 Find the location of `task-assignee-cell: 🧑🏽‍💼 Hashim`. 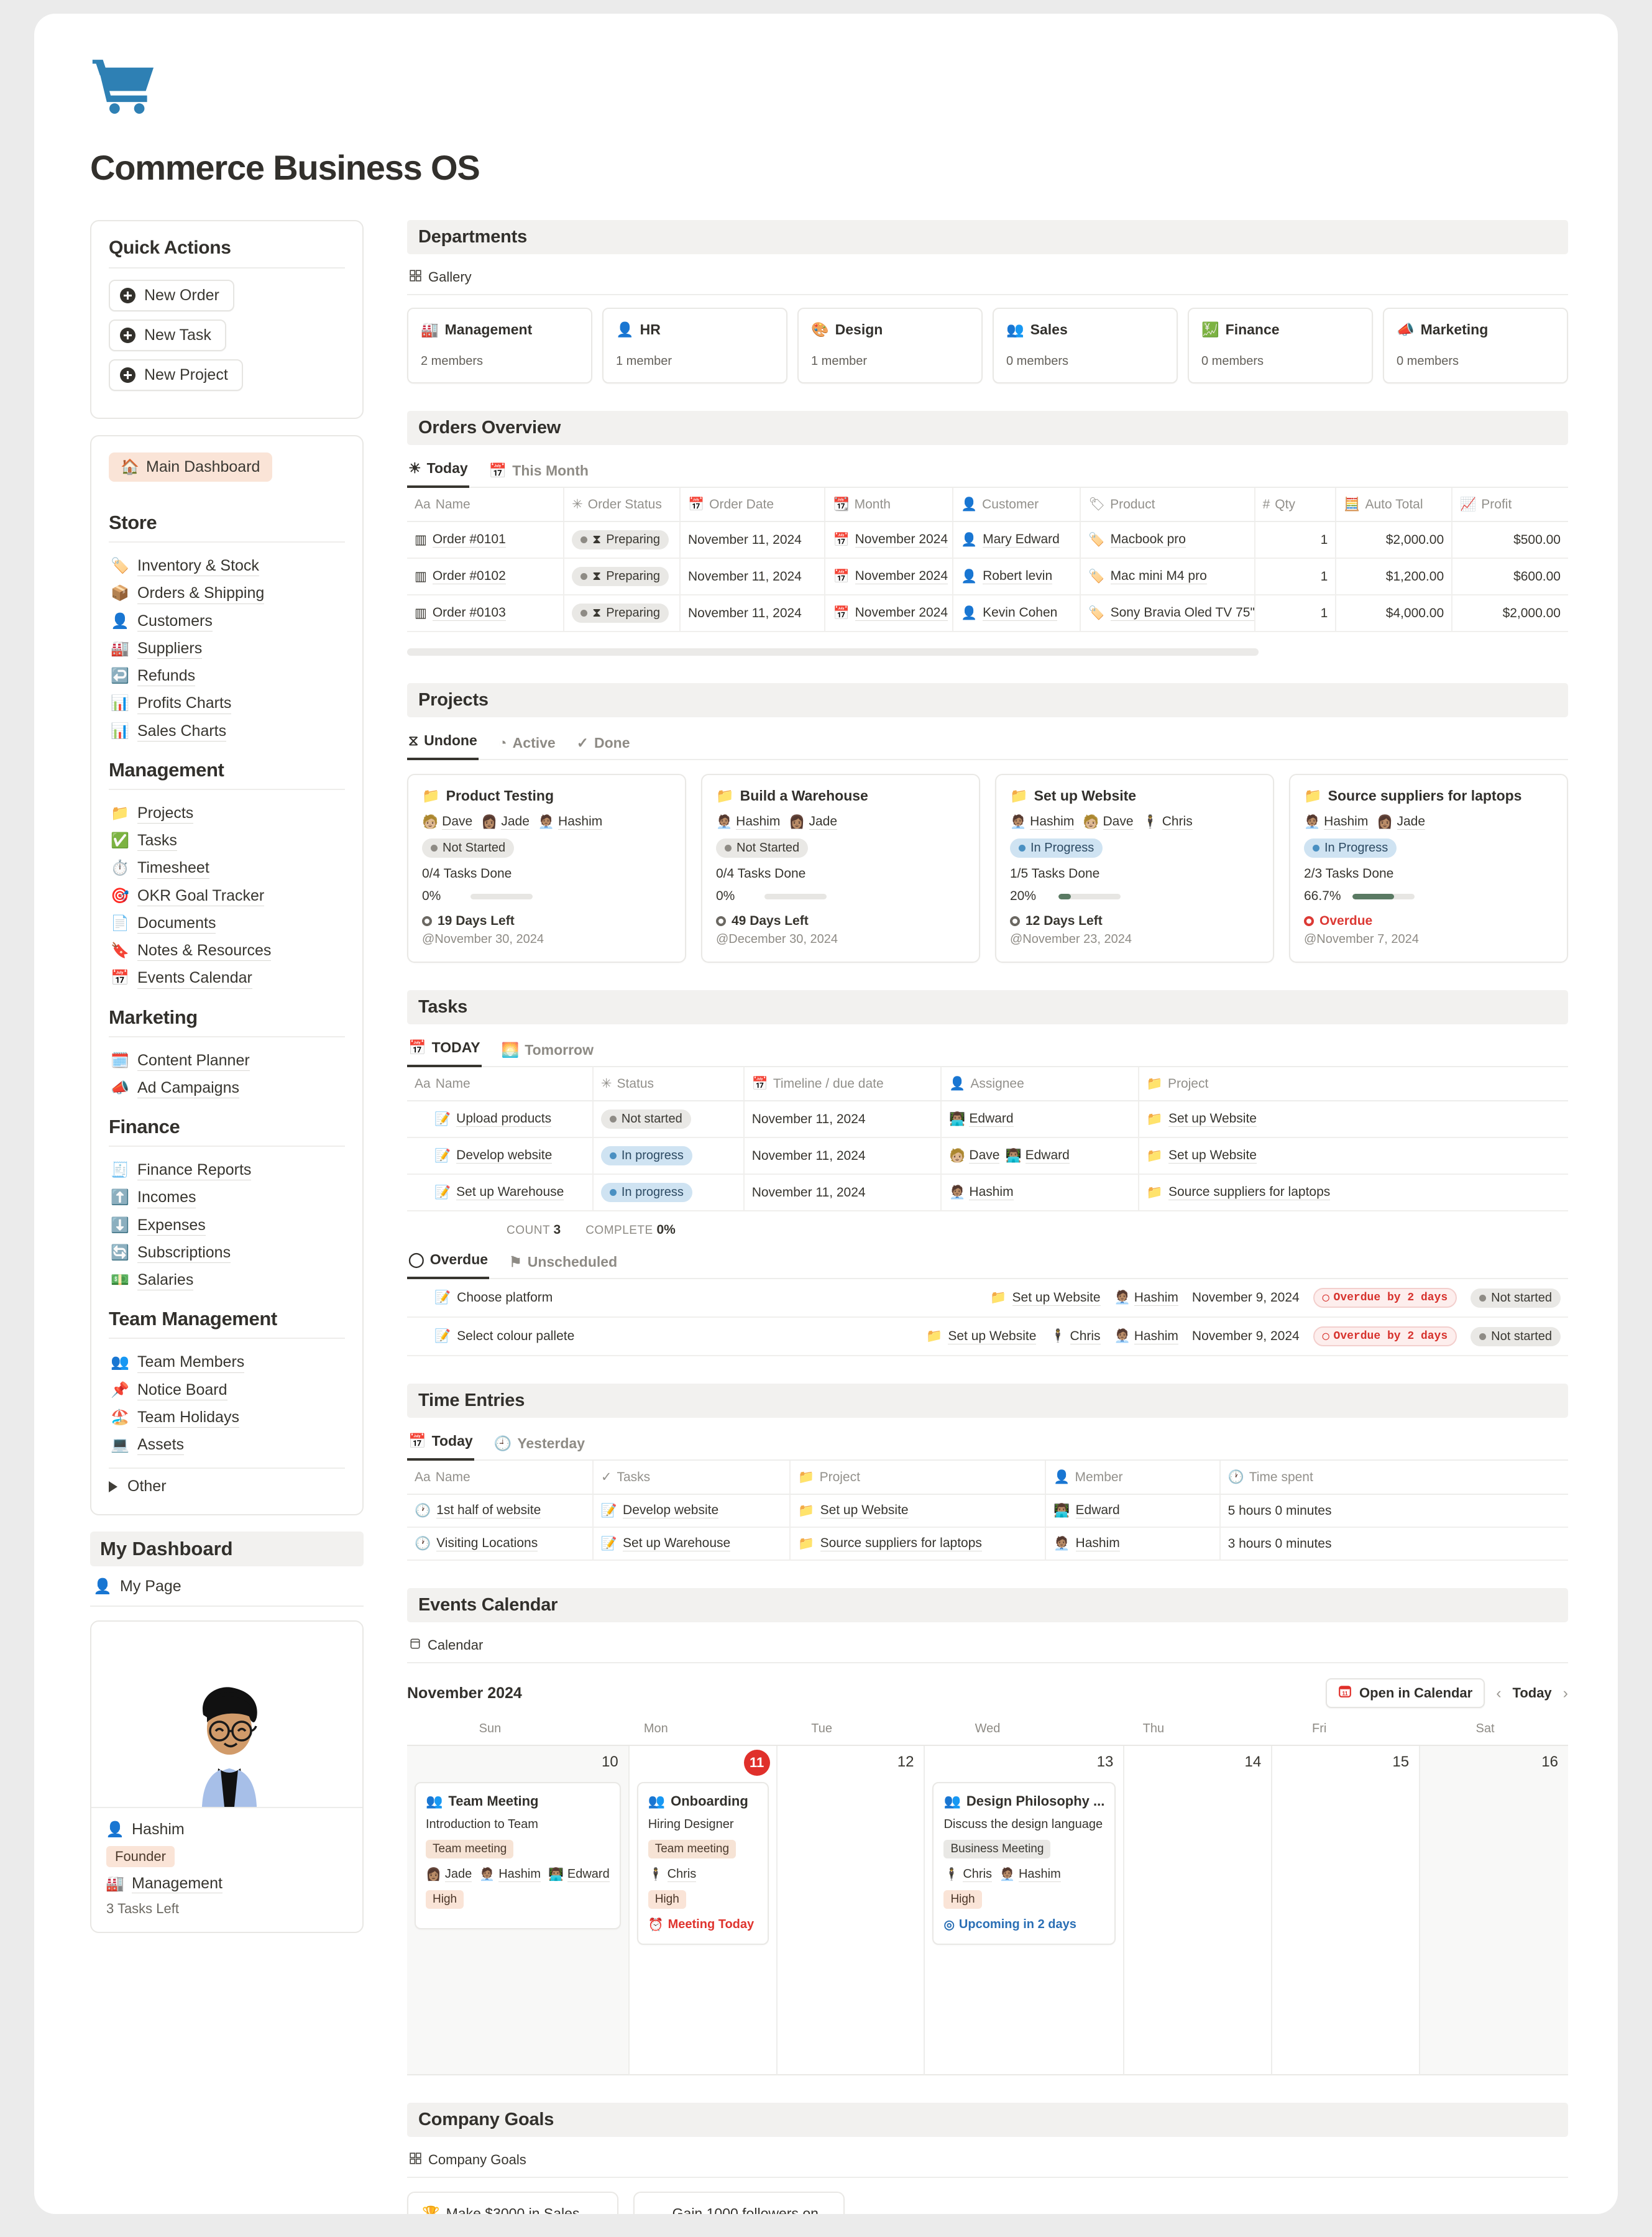

task-assignee-cell: 🧑🏽‍💼 Hashim is located at coordinates (1040, 1192).